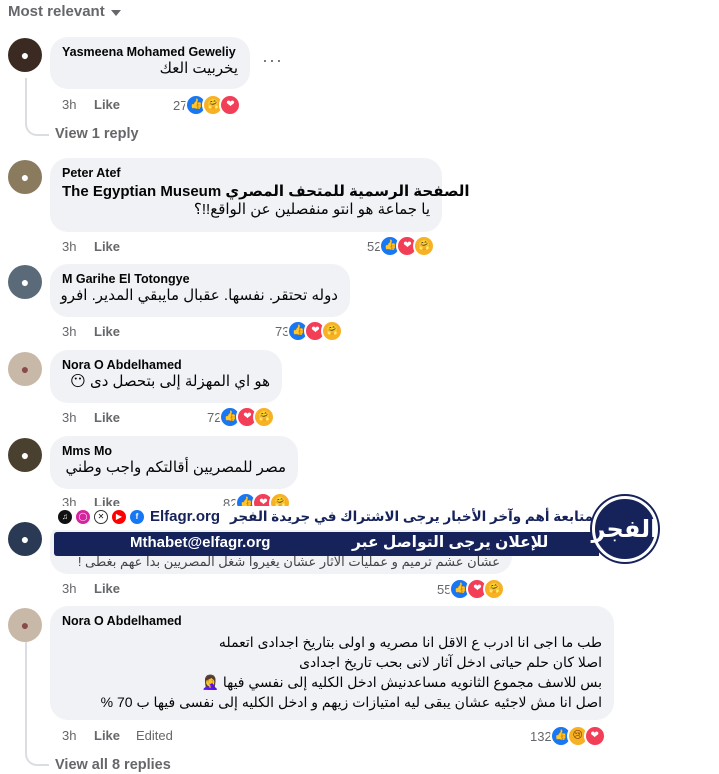 The width and height of the screenshot is (719, 774). I want to click on comment-actions: 3h Like Edited, so click(117, 735).